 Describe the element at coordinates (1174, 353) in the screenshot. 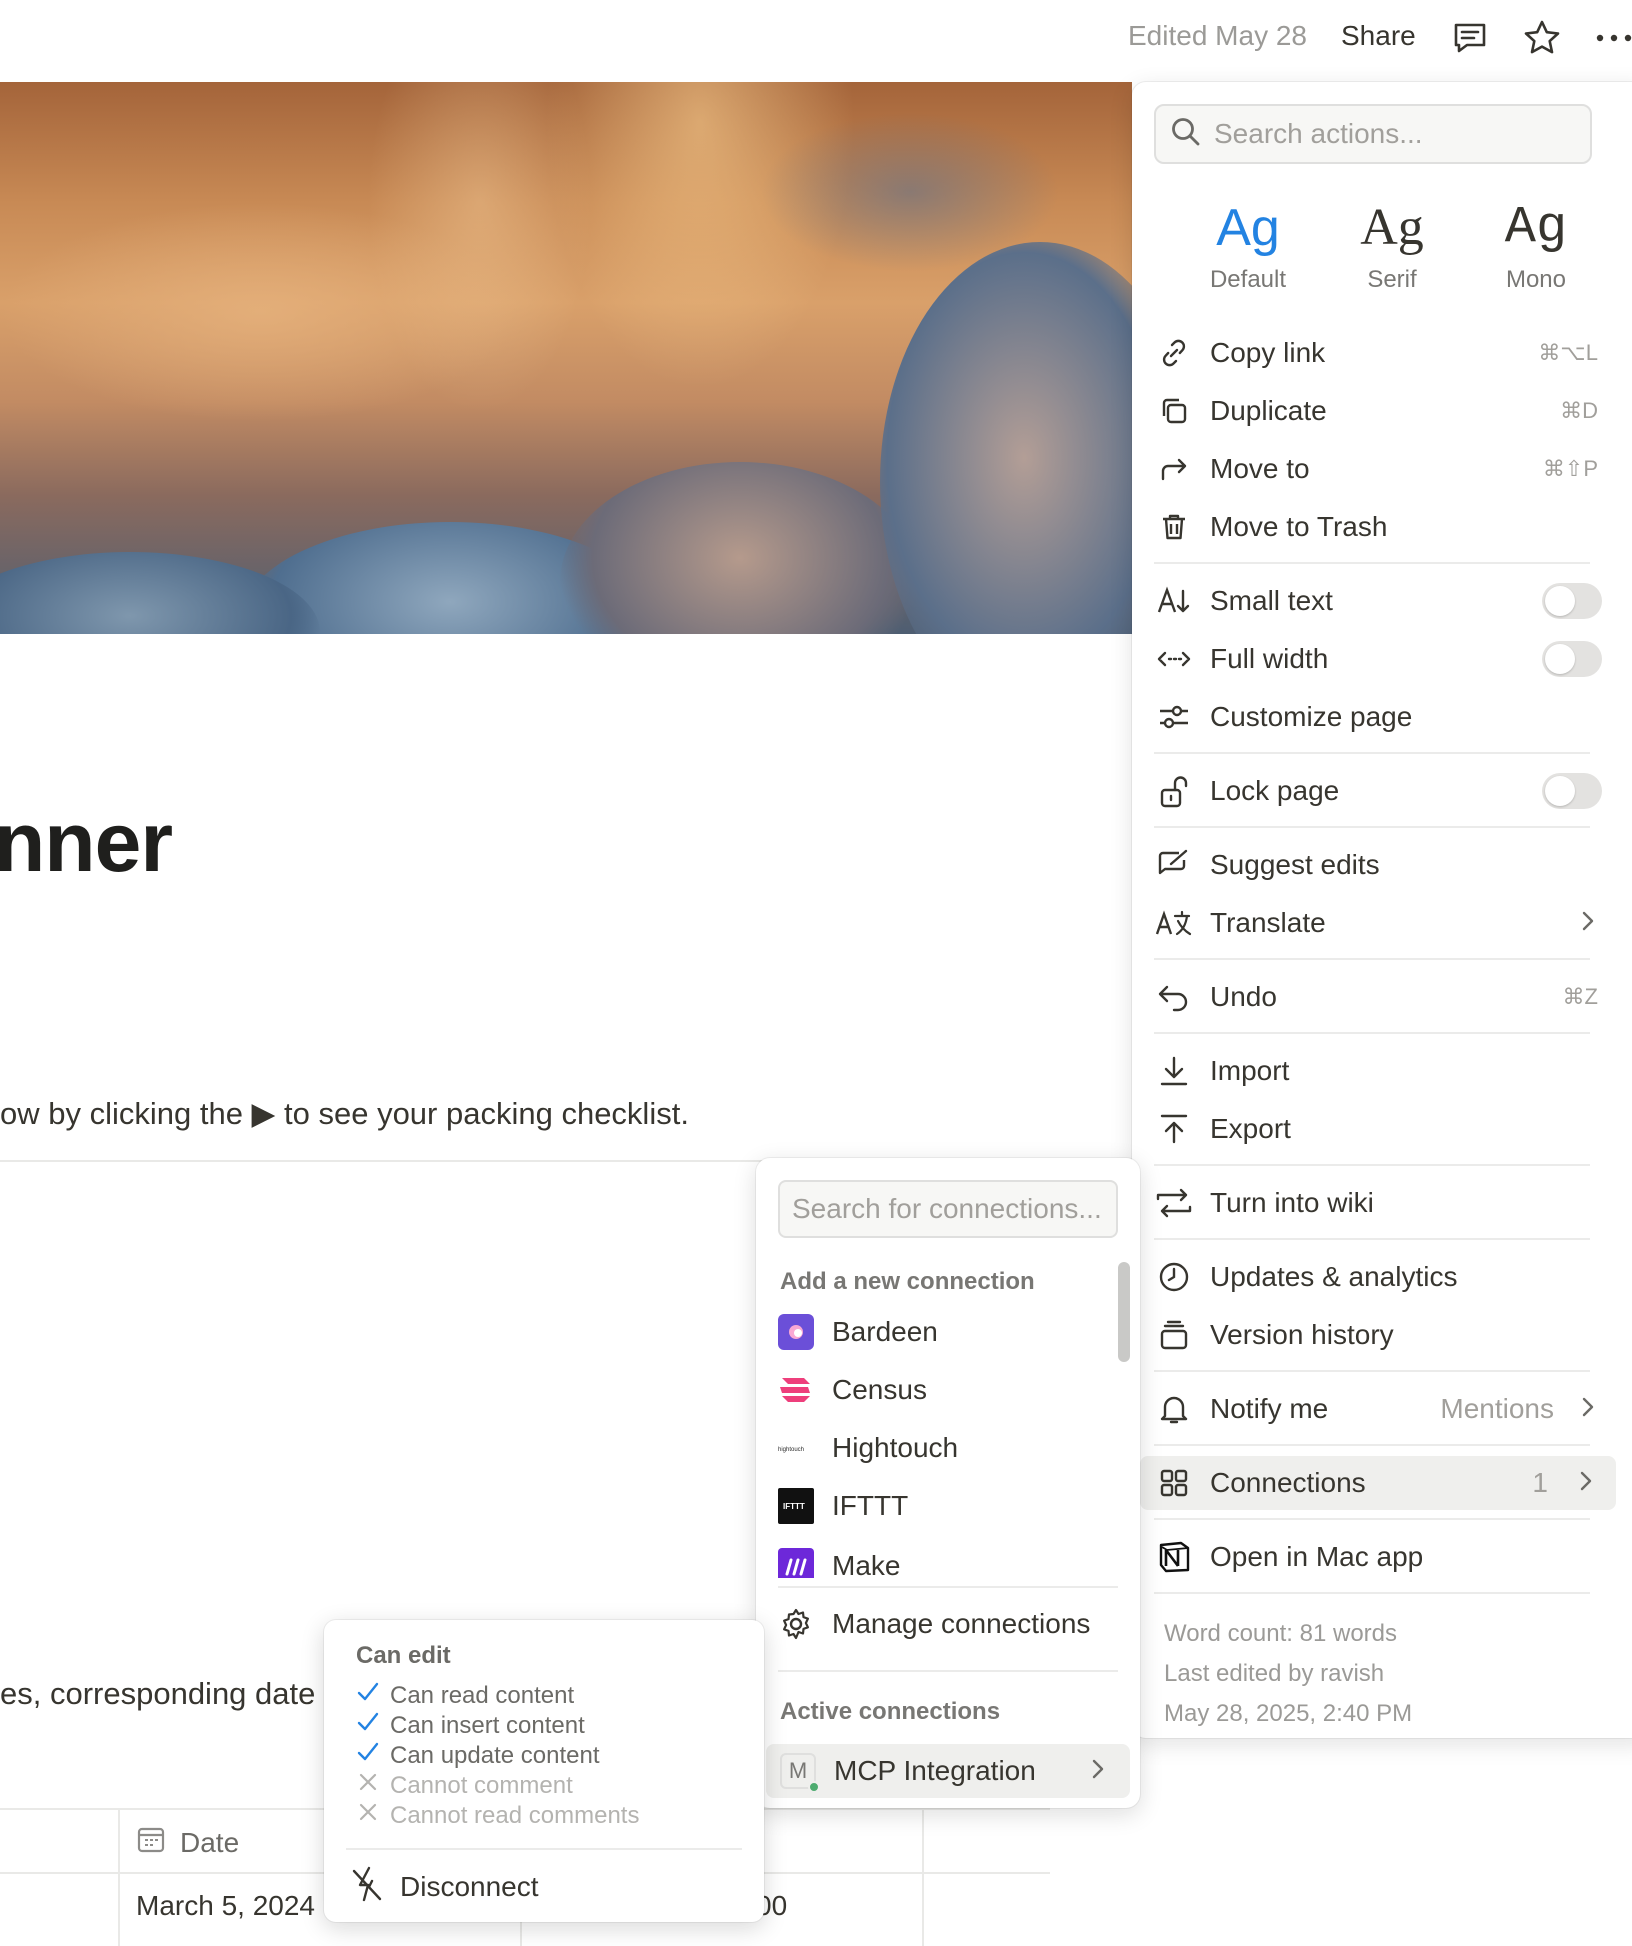

I see `link-icon` at that location.